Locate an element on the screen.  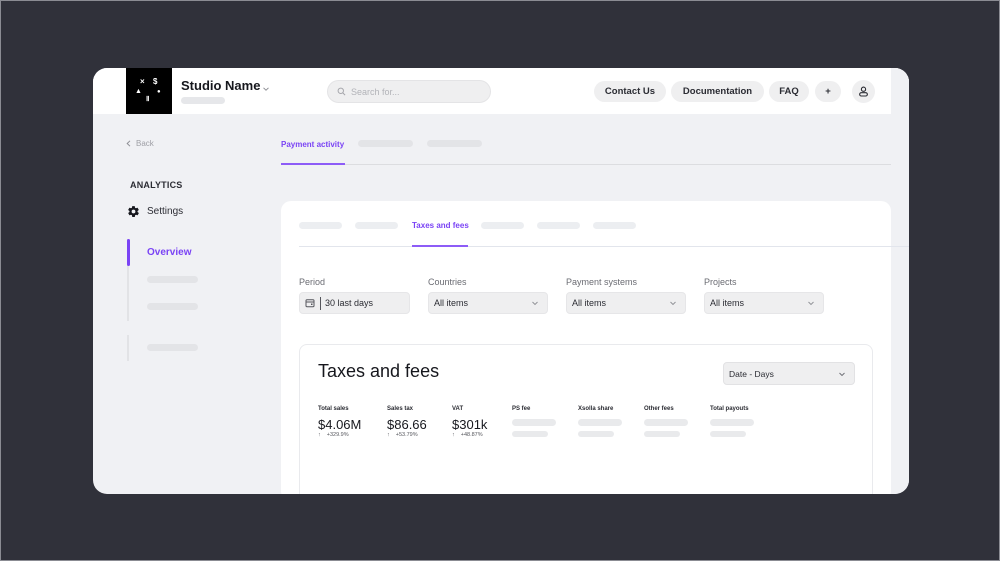
user-icon is located at coordinates (863, 91).